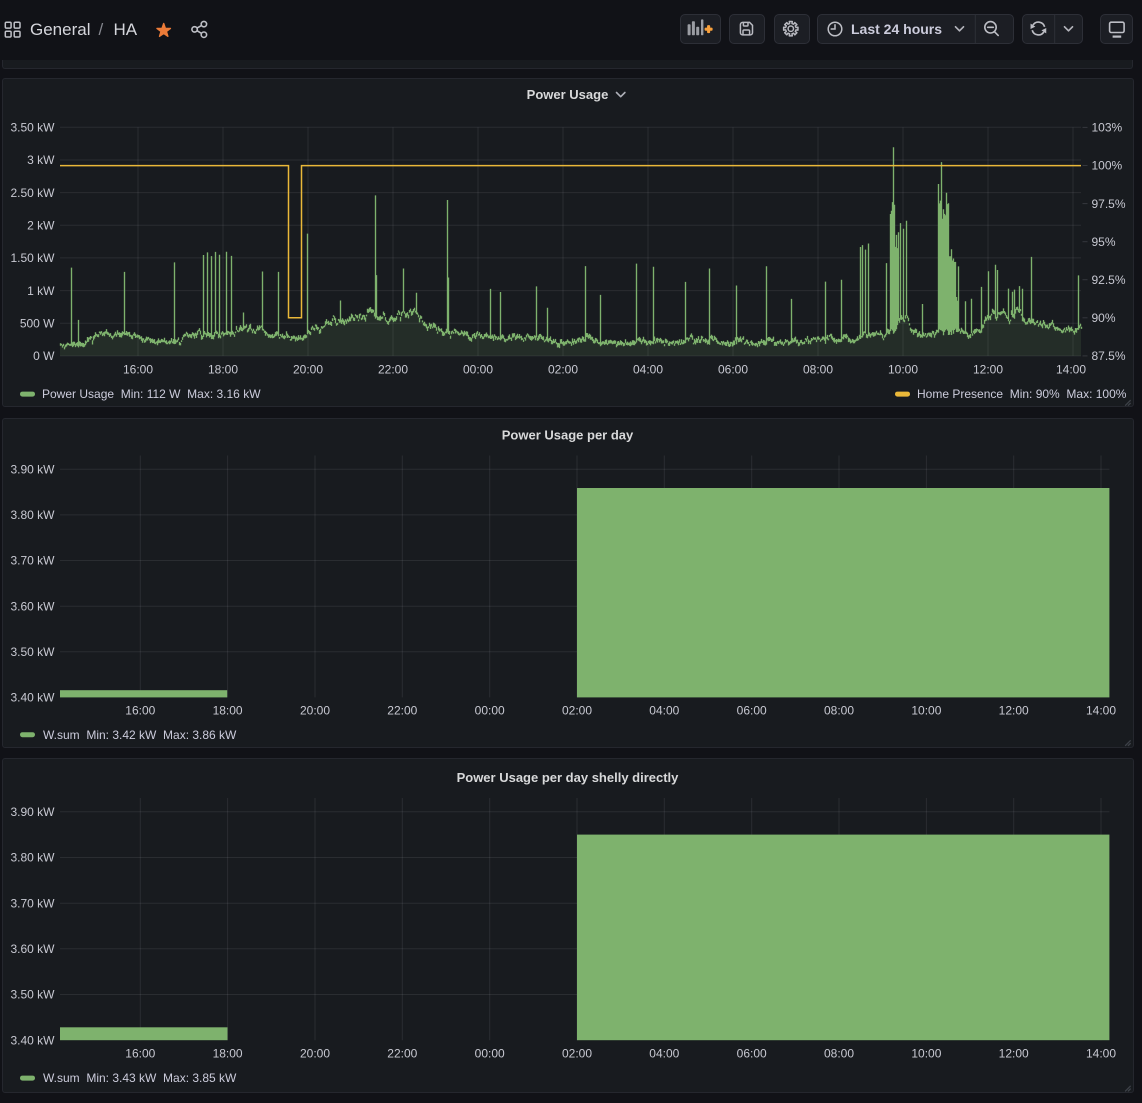 The width and height of the screenshot is (1142, 1103). What do you see at coordinates (140, 735) in the screenshot?
I see `svg-text:W.sum Min: 3.42 kW Max: 3.86: W.sum Min: 3.42 kW Max: 3.86 kW` at bounding box center [140, 735].